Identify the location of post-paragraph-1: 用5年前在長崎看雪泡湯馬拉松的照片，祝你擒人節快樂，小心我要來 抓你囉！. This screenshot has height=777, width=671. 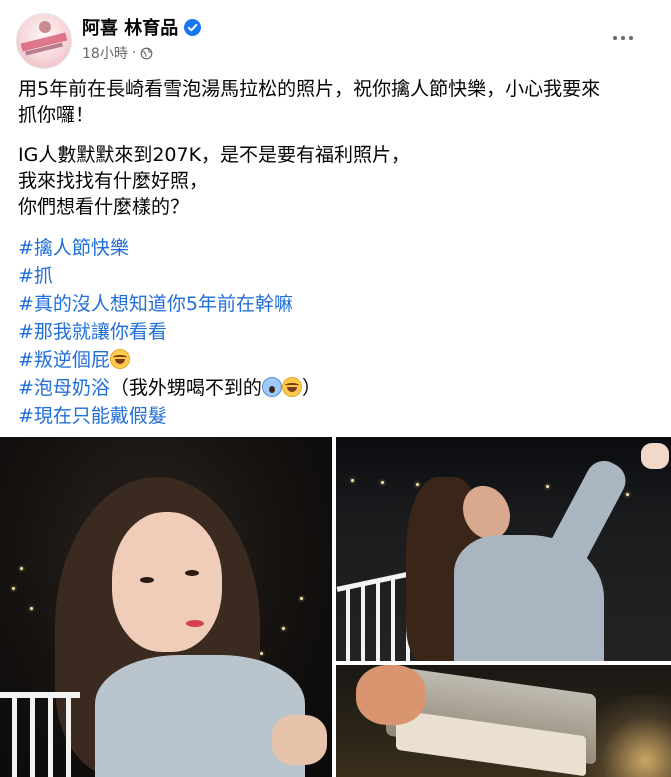
(338, 102).